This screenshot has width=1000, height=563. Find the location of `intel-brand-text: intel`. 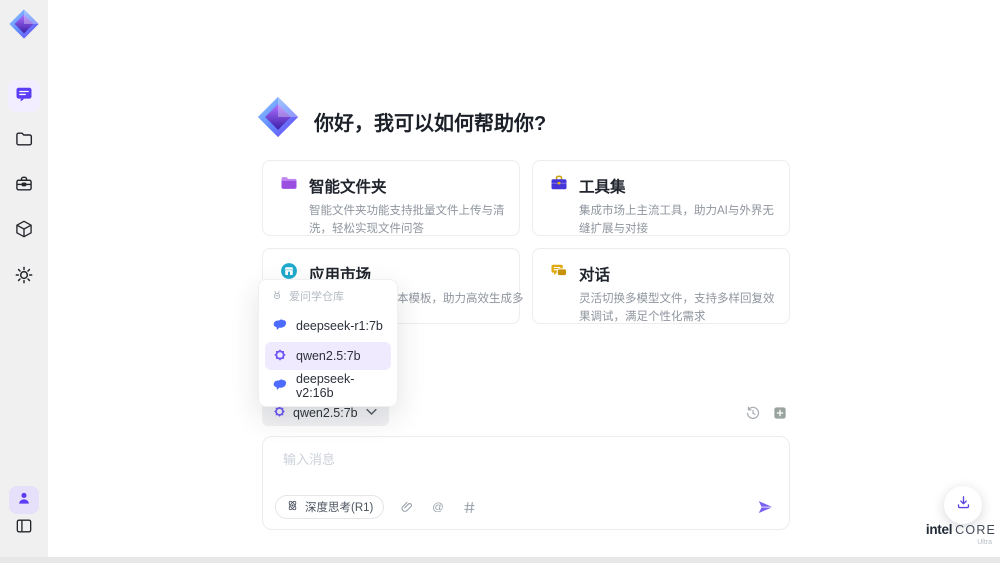

intel-brand-text: intel is located at coordinates (939, 529).